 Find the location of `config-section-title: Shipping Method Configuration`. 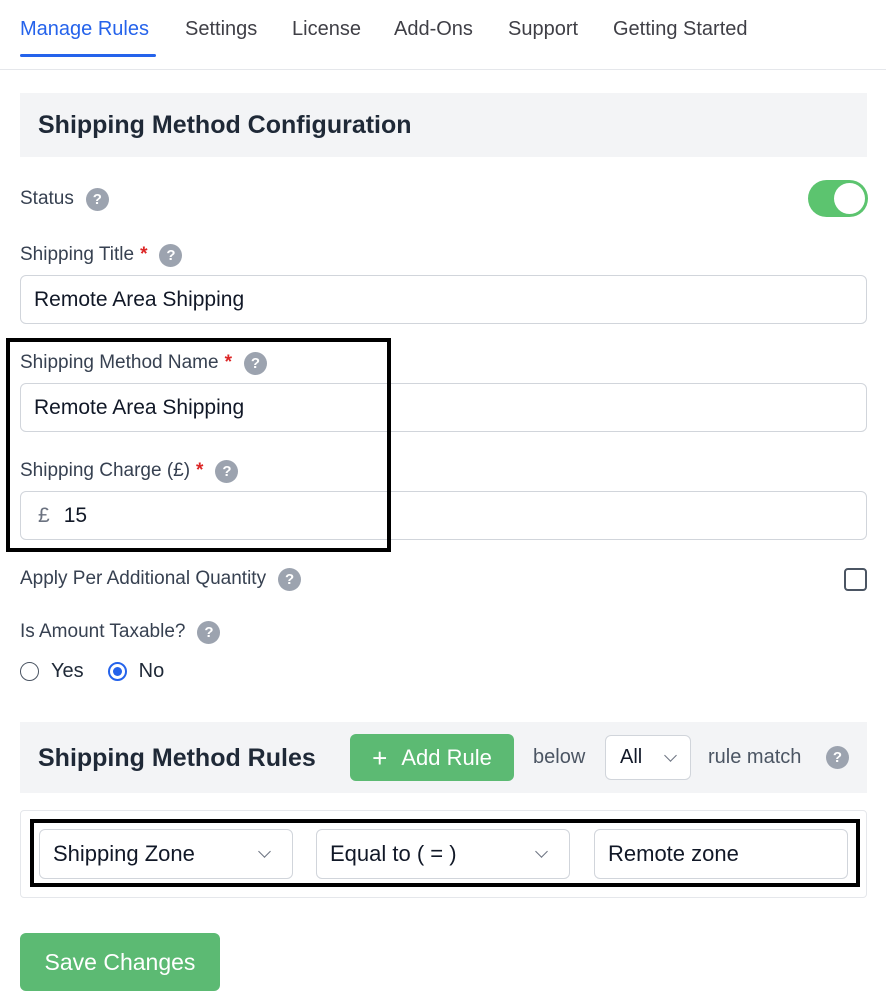

config-section-title: Shipping Method Configuration is located at coordinates (225, 125).